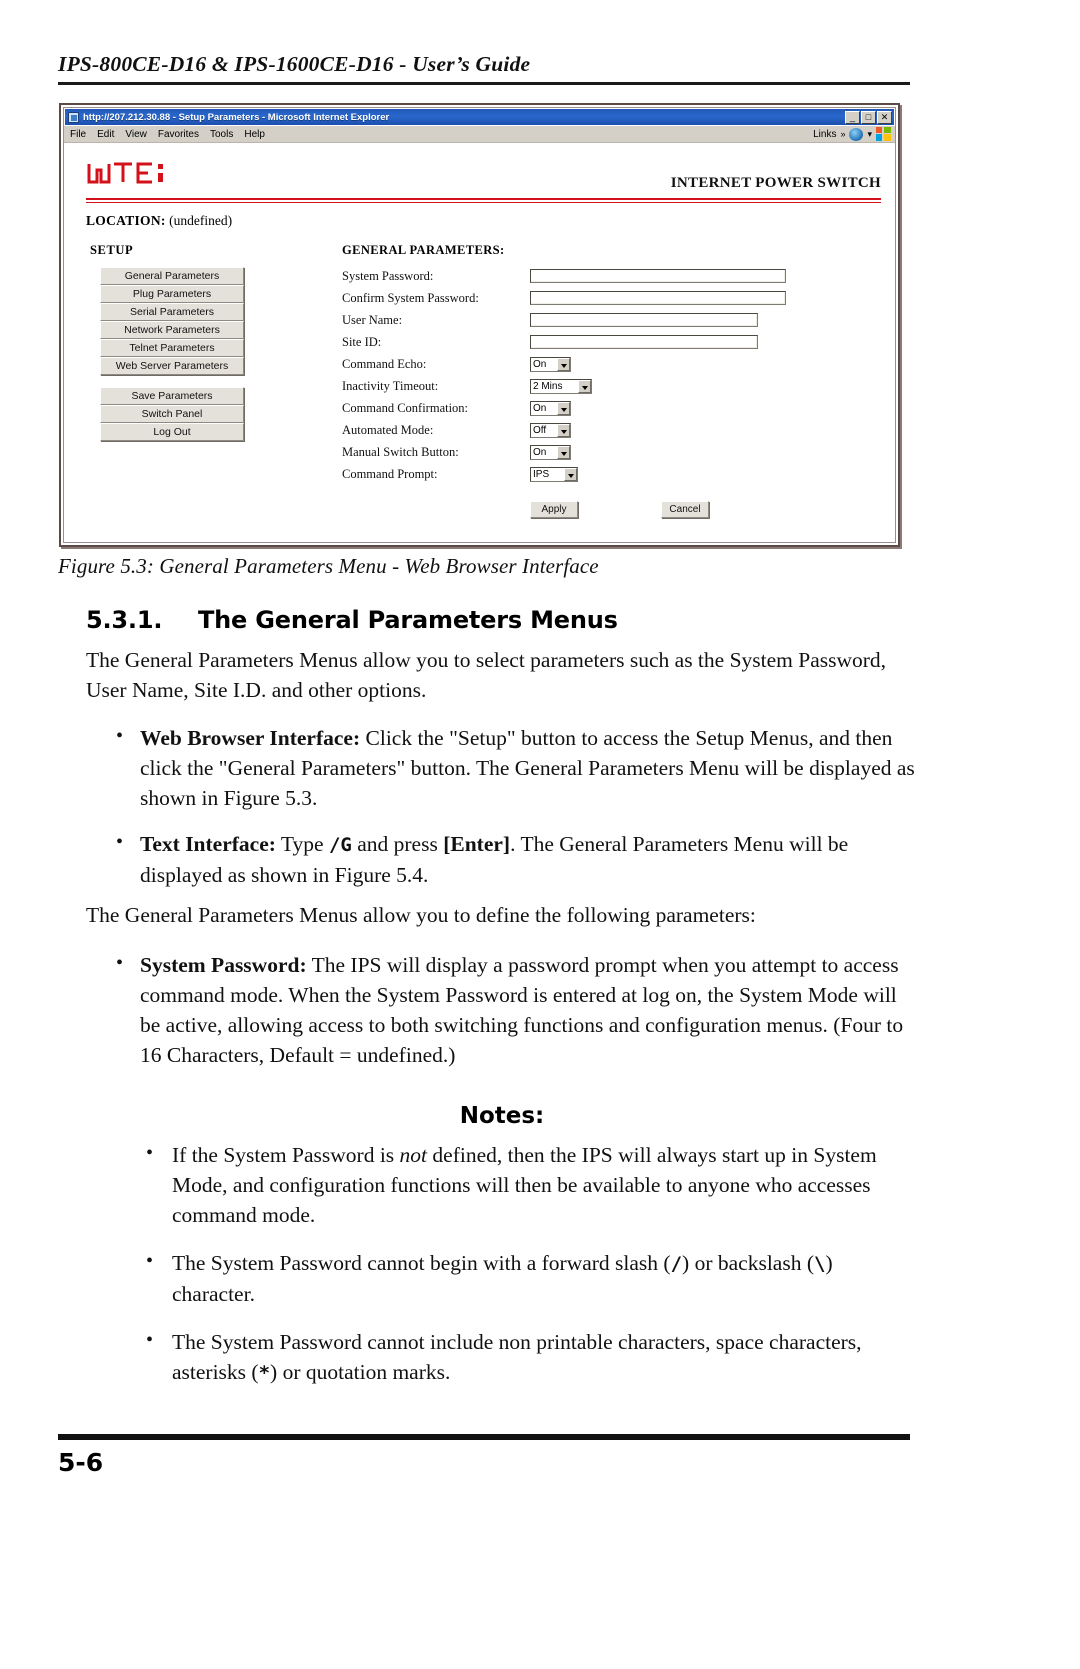 The height and width of the screenshot is (1669, 1080). Describe the element at coordinates (775, 183) in the screenshot. I see `app-header-title: INTERNET POWER SWITCH` at that location.